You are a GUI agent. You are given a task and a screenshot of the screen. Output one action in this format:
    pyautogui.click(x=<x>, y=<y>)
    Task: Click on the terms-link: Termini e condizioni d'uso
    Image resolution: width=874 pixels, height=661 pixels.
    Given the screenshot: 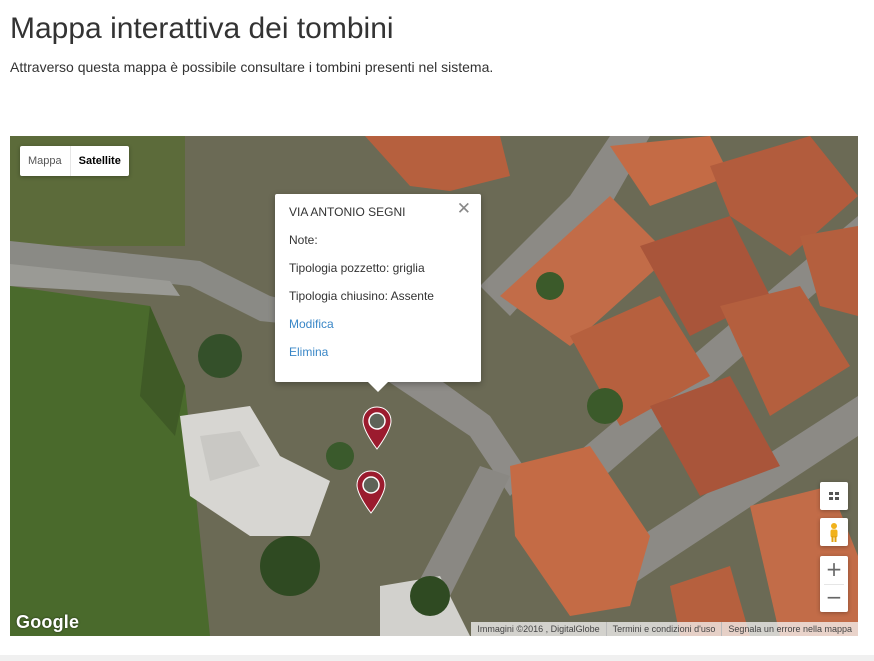 What is the action you would take?
    pyautogui.click(x=663, y=629)
    